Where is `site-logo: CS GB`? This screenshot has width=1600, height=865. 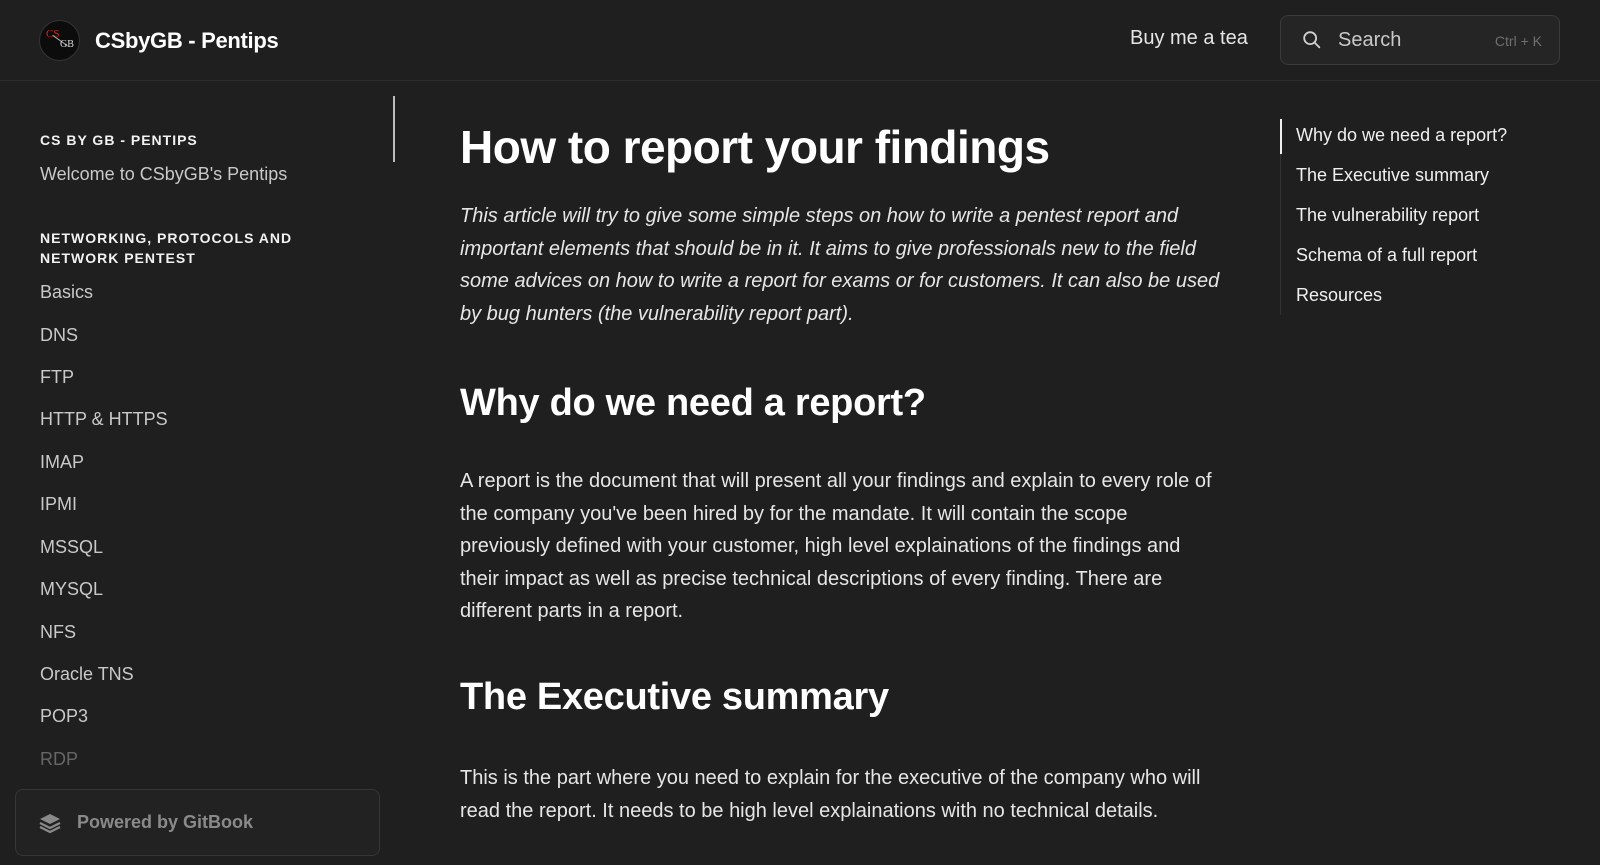 site-logo: CS GB is located at coordinates (59, 40).